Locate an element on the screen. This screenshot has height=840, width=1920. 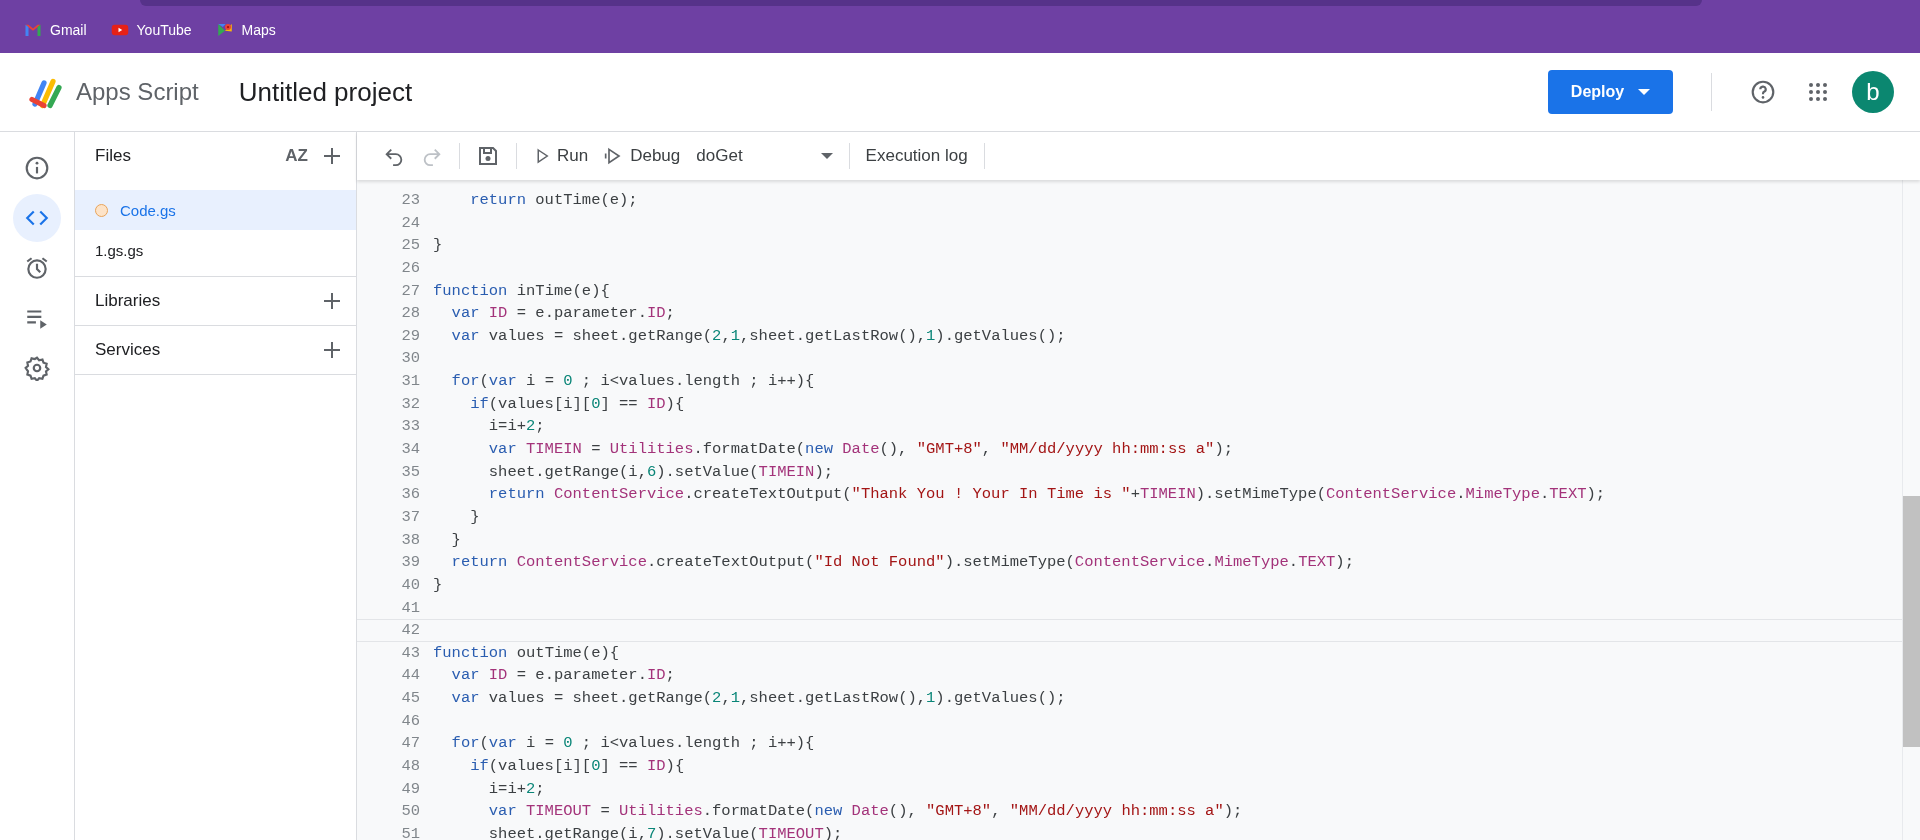
line-number: 44 is located at coordinates (410, 676).